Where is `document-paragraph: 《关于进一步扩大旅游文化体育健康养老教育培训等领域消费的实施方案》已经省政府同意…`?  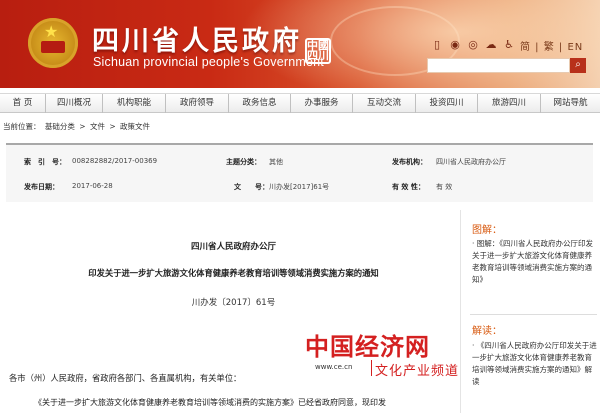 document-paragraph: 《关于进一步扩大旅游文化体育健康养老教育培训等领域消费的实施方案》已经省政府同意… is located at coordinates (210, 402).